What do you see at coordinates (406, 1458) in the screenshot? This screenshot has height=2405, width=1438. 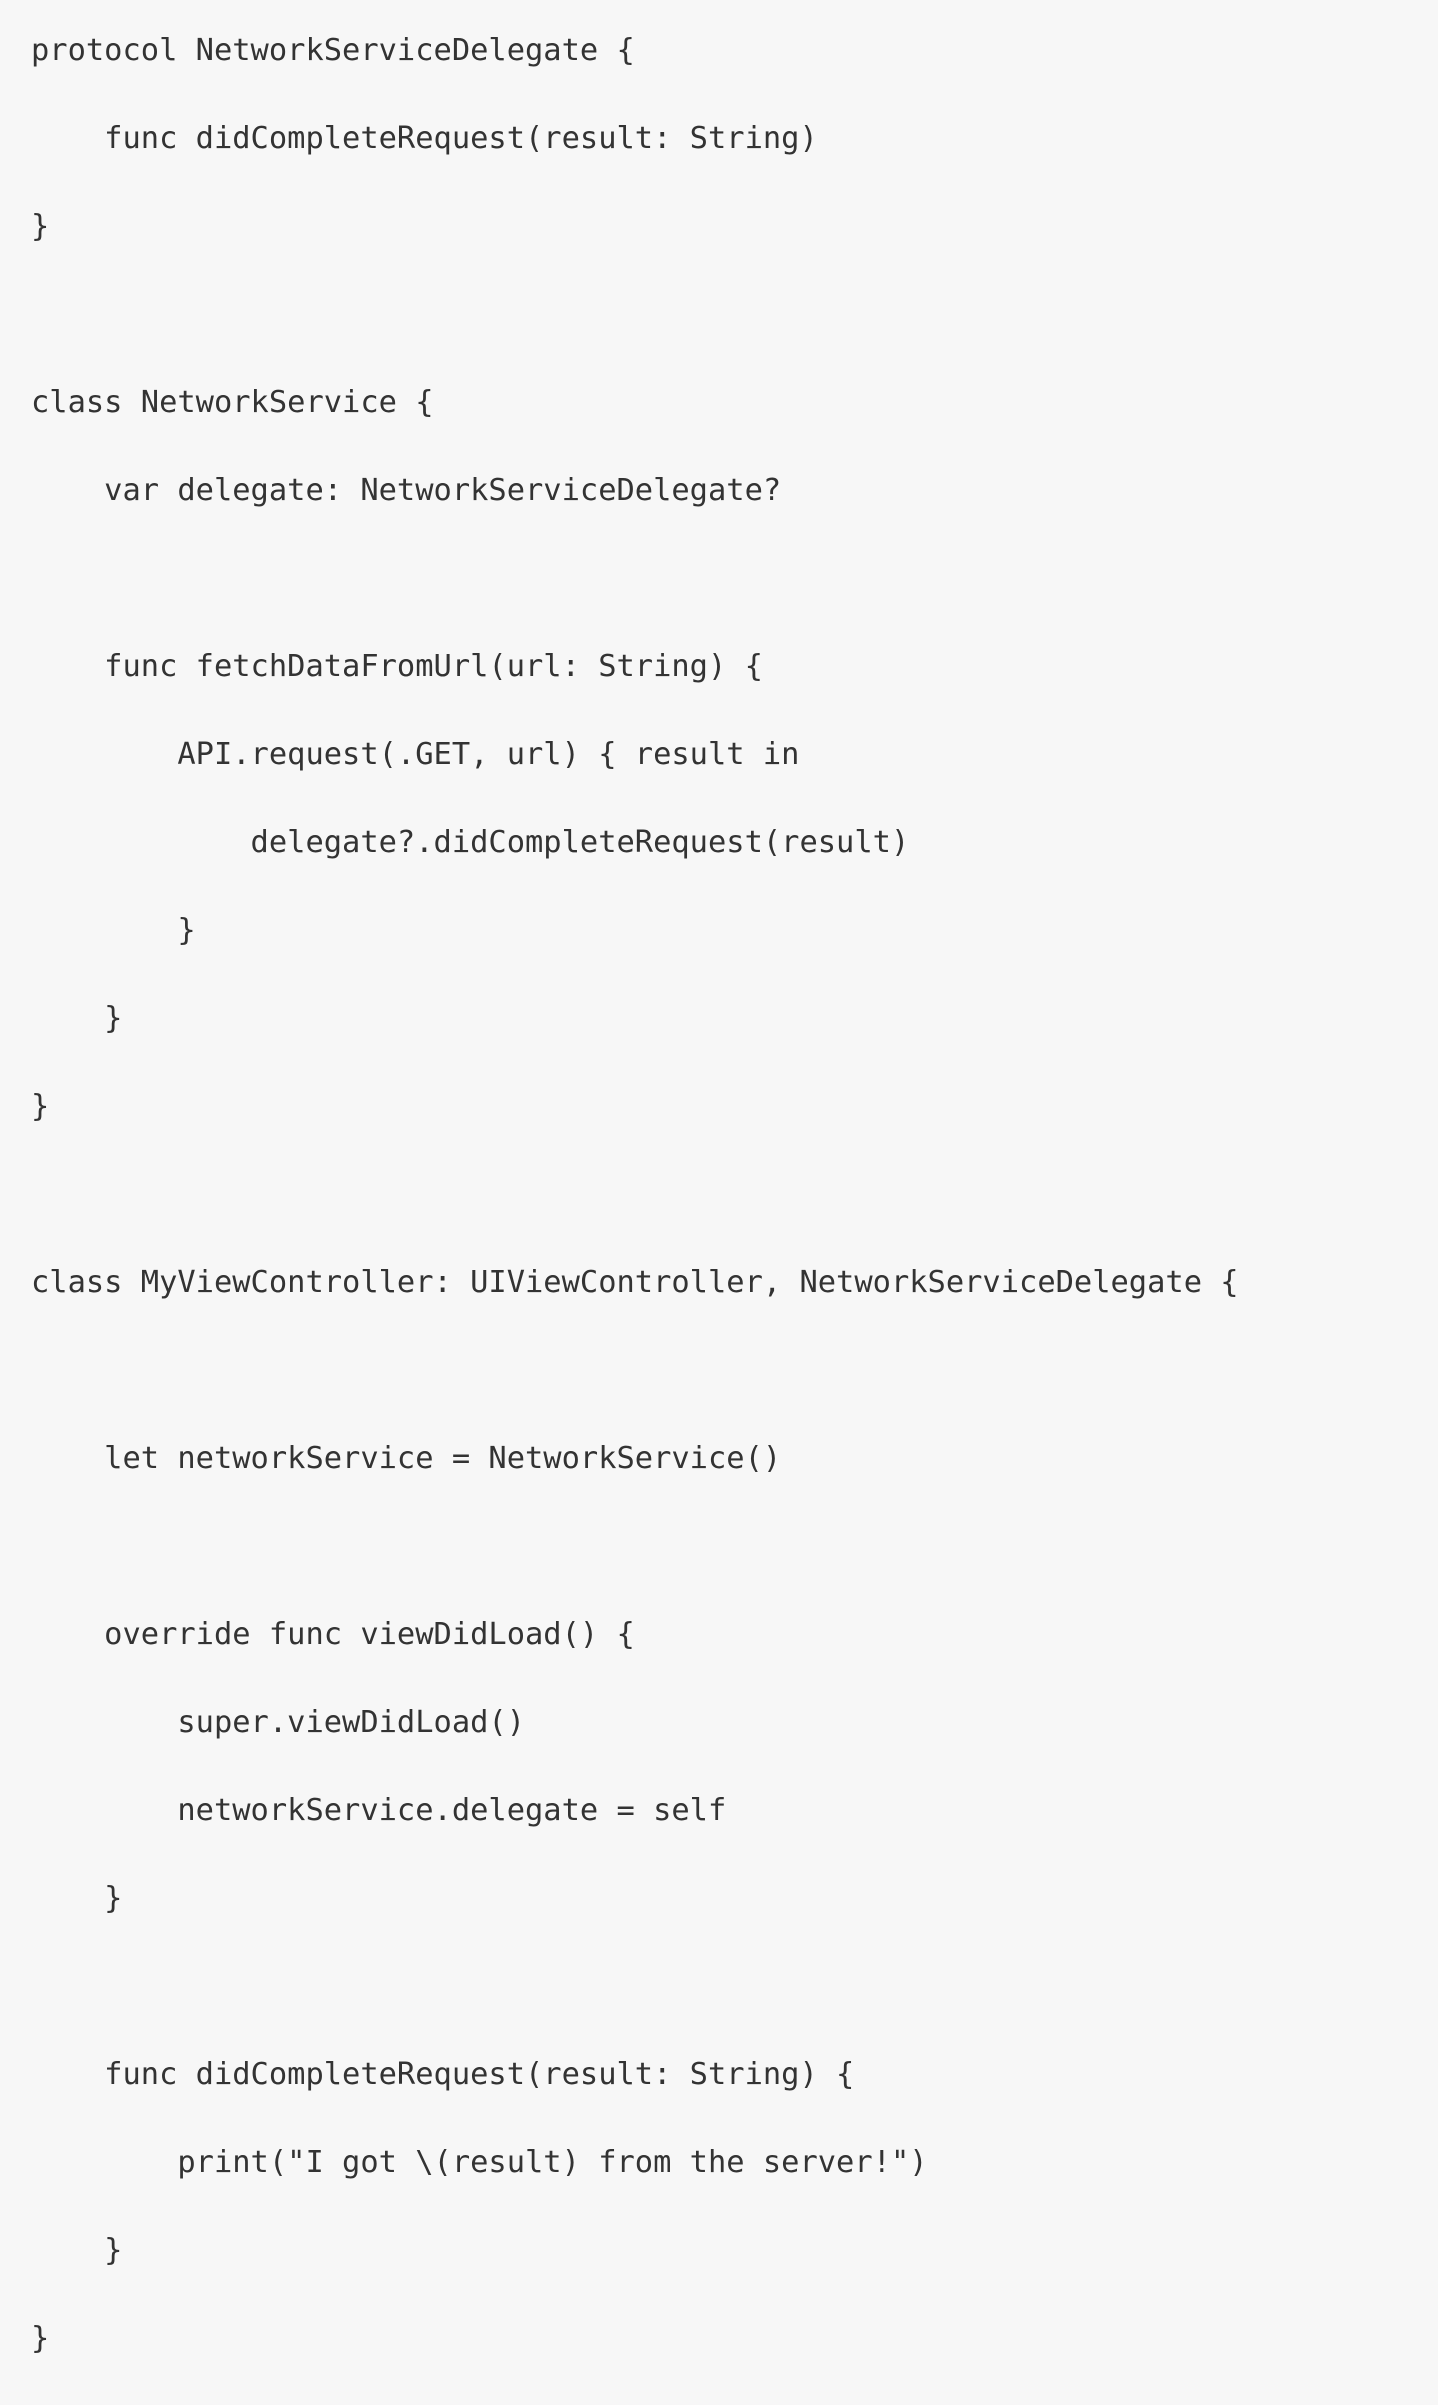 I see `code-line: let networkService = NetworkService()` at bounding box center [406, 1458].